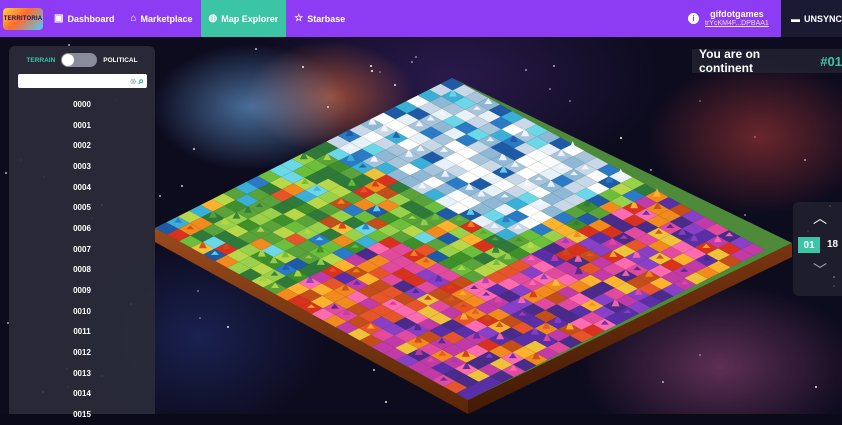 The width and height of the screenshot is (842, 425). What do you see at coordinates (141, 81) in the screenshot?
I see `search-icon: ⌕` at bounding box center [141, 81].